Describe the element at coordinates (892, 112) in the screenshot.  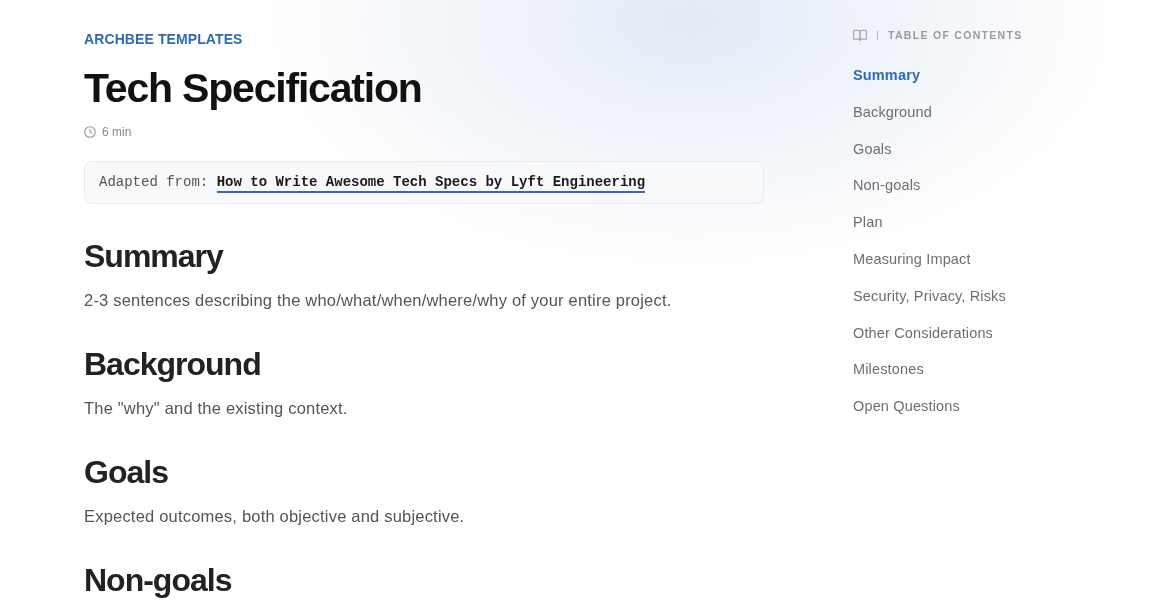
I see `toc-link: Background` at that location.